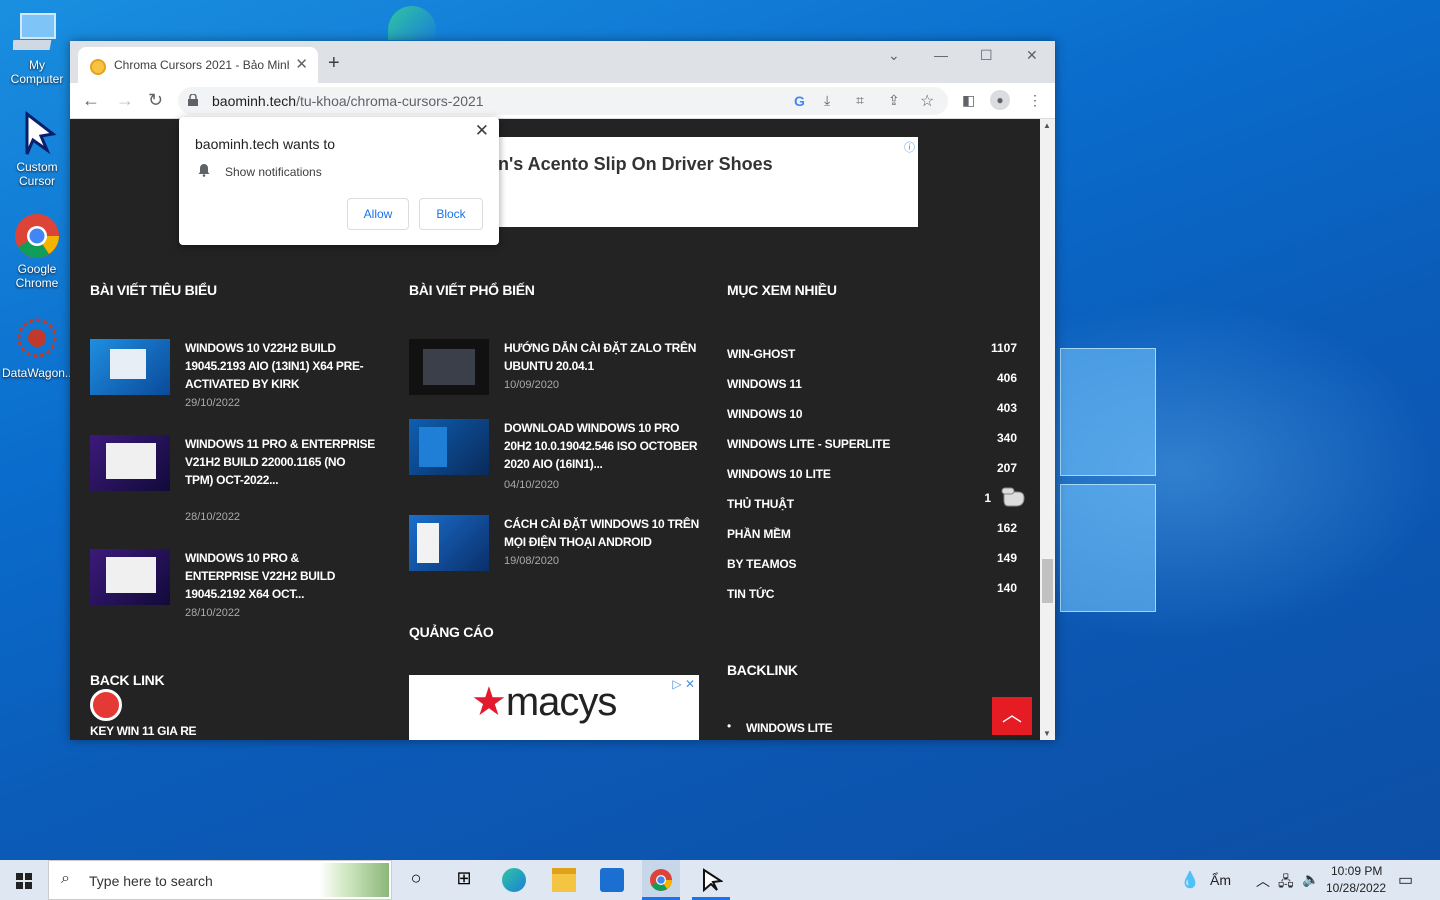 The height and width of the screenshot is (900, 1440). Describe the element at coordinates (750, 594) in the screenshot. I see `category-name: TIN TỨC` at that location.